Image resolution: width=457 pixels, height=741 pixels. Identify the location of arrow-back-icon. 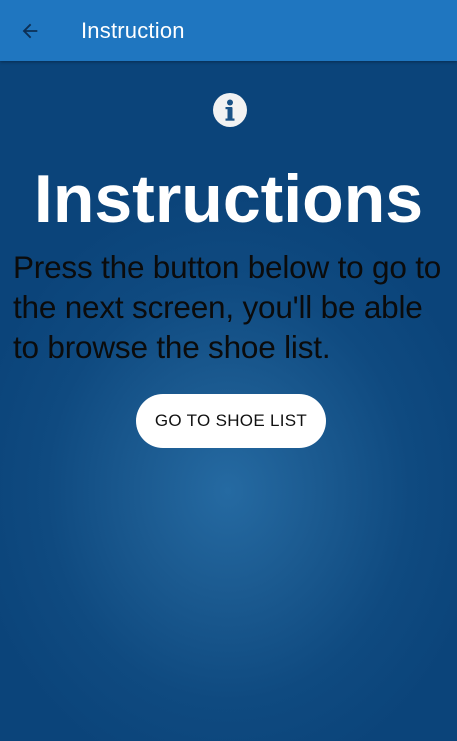
(30, 30).